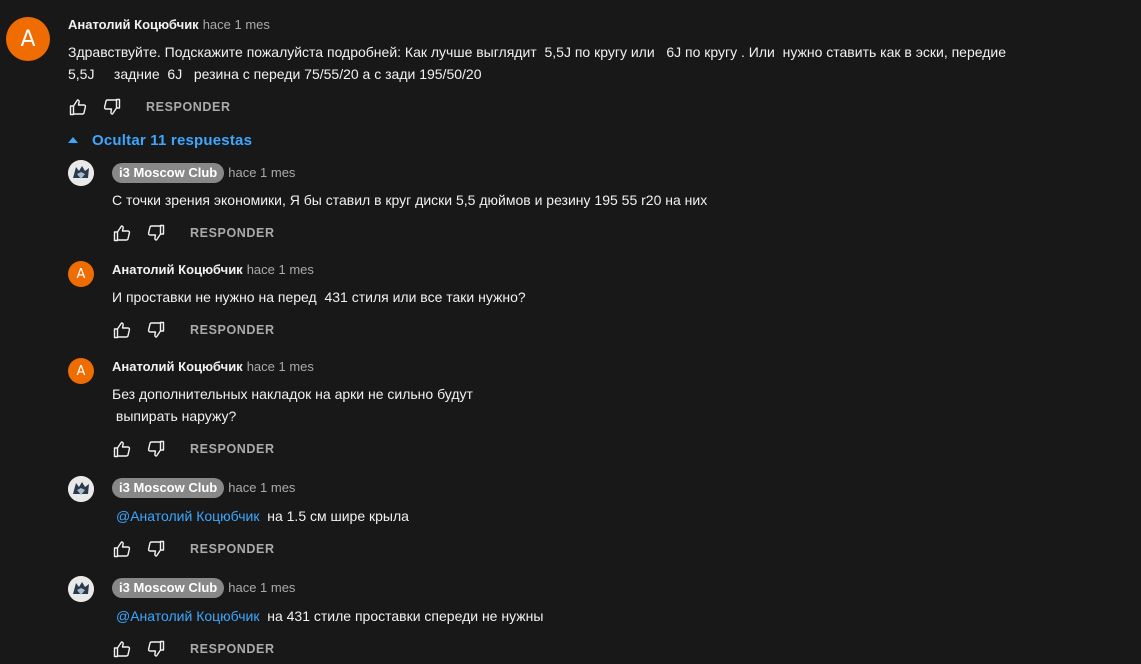  Describe the element at coordinates (334, 516) in the screenshot. I see `reply-text-body: на 1.5 см шире крыла` at that location.